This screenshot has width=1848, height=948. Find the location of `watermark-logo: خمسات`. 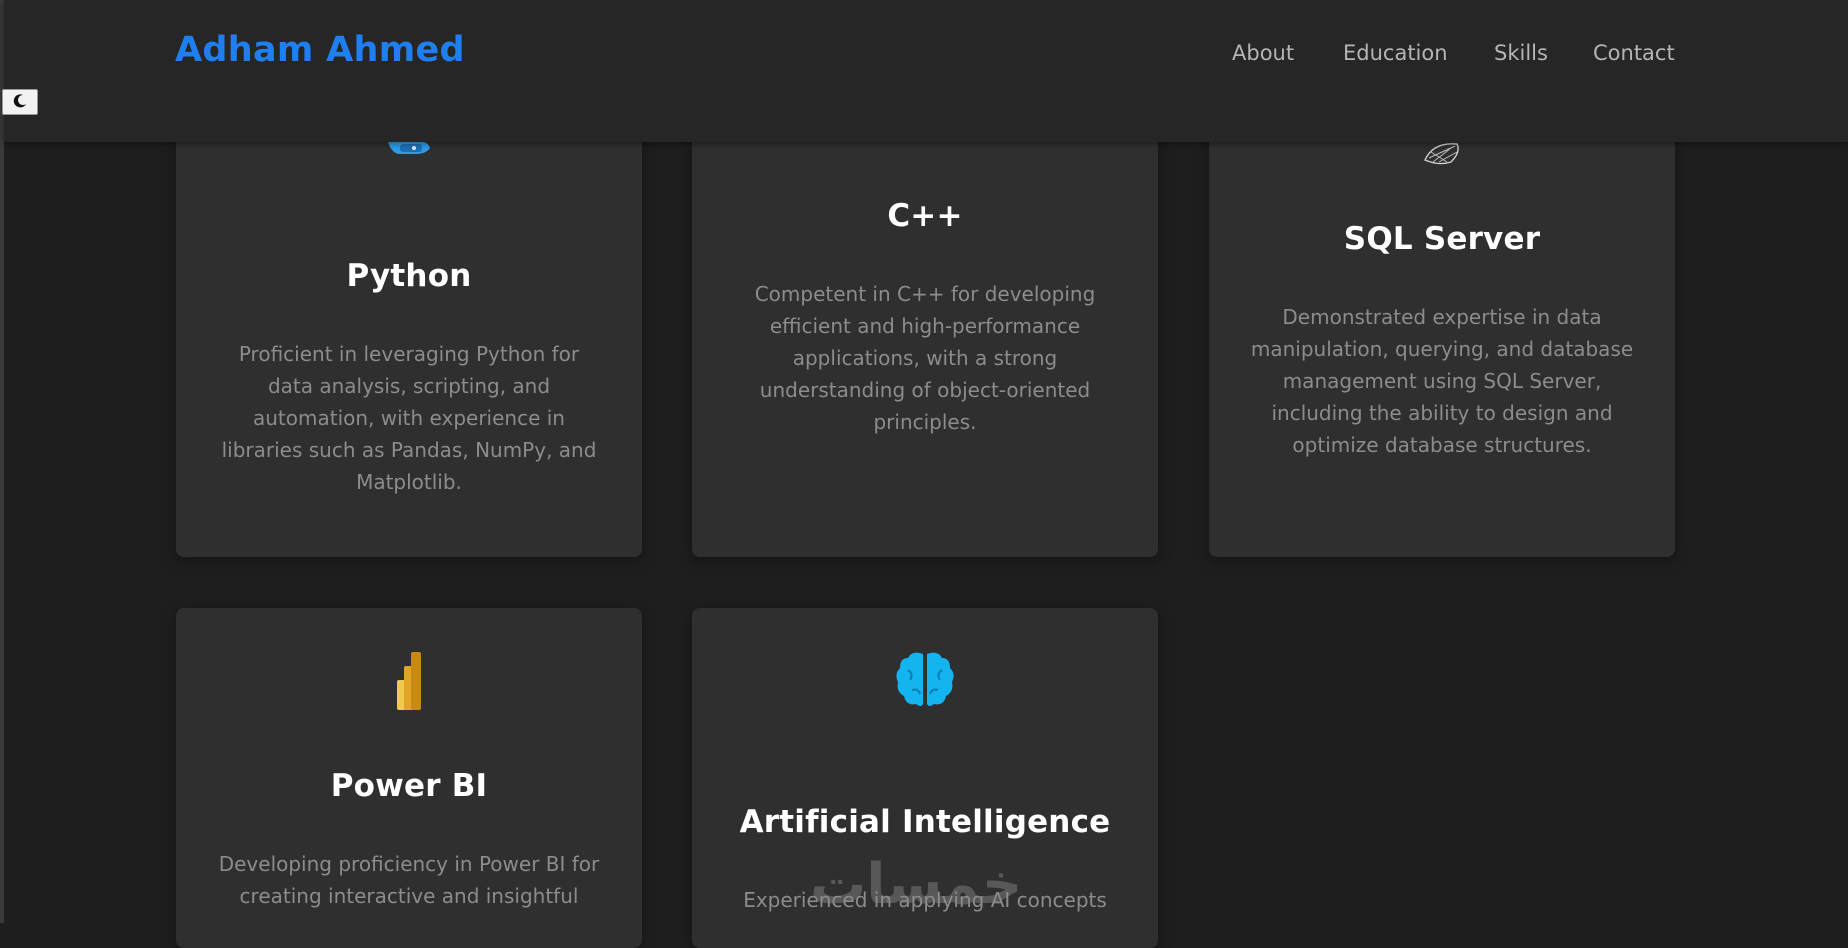

watermark-logo: خمسات is located at coordinates (916, 884).